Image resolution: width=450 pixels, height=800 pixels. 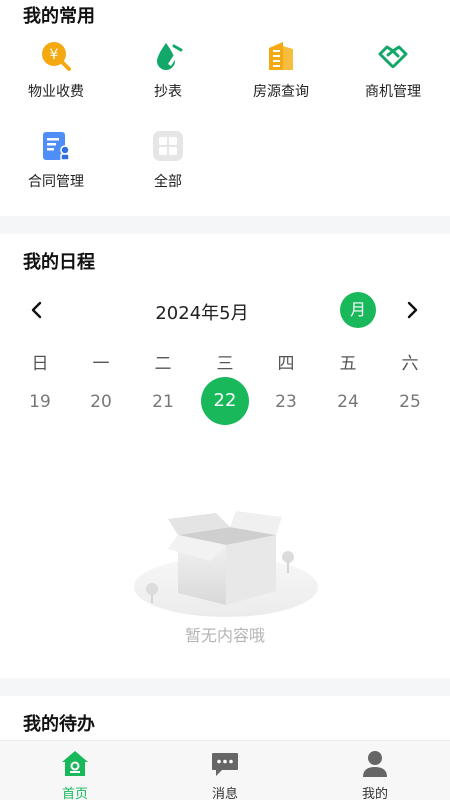 I want to click on weekday-label: 五, so click(x=348, y=364).